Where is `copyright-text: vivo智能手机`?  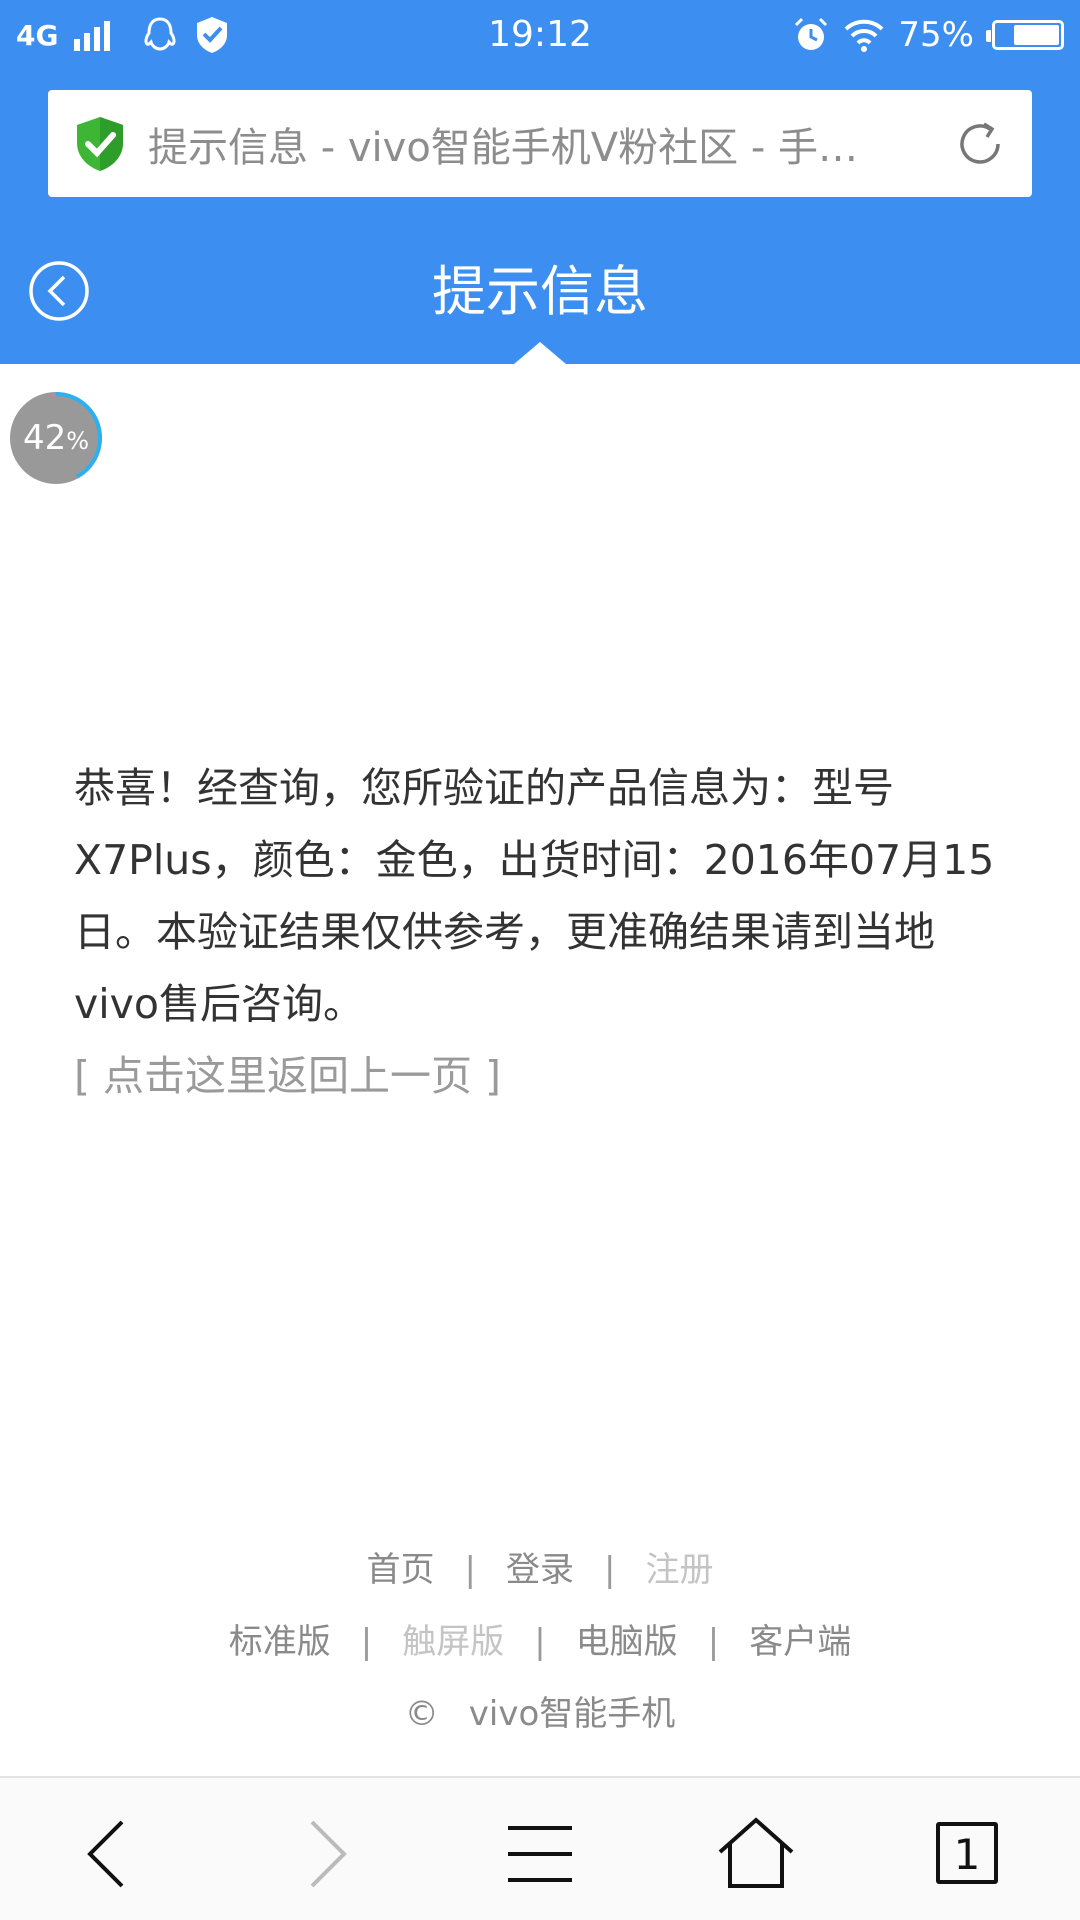
copyright-text: vivo智能手机 is located at coordinates (572, 1714).